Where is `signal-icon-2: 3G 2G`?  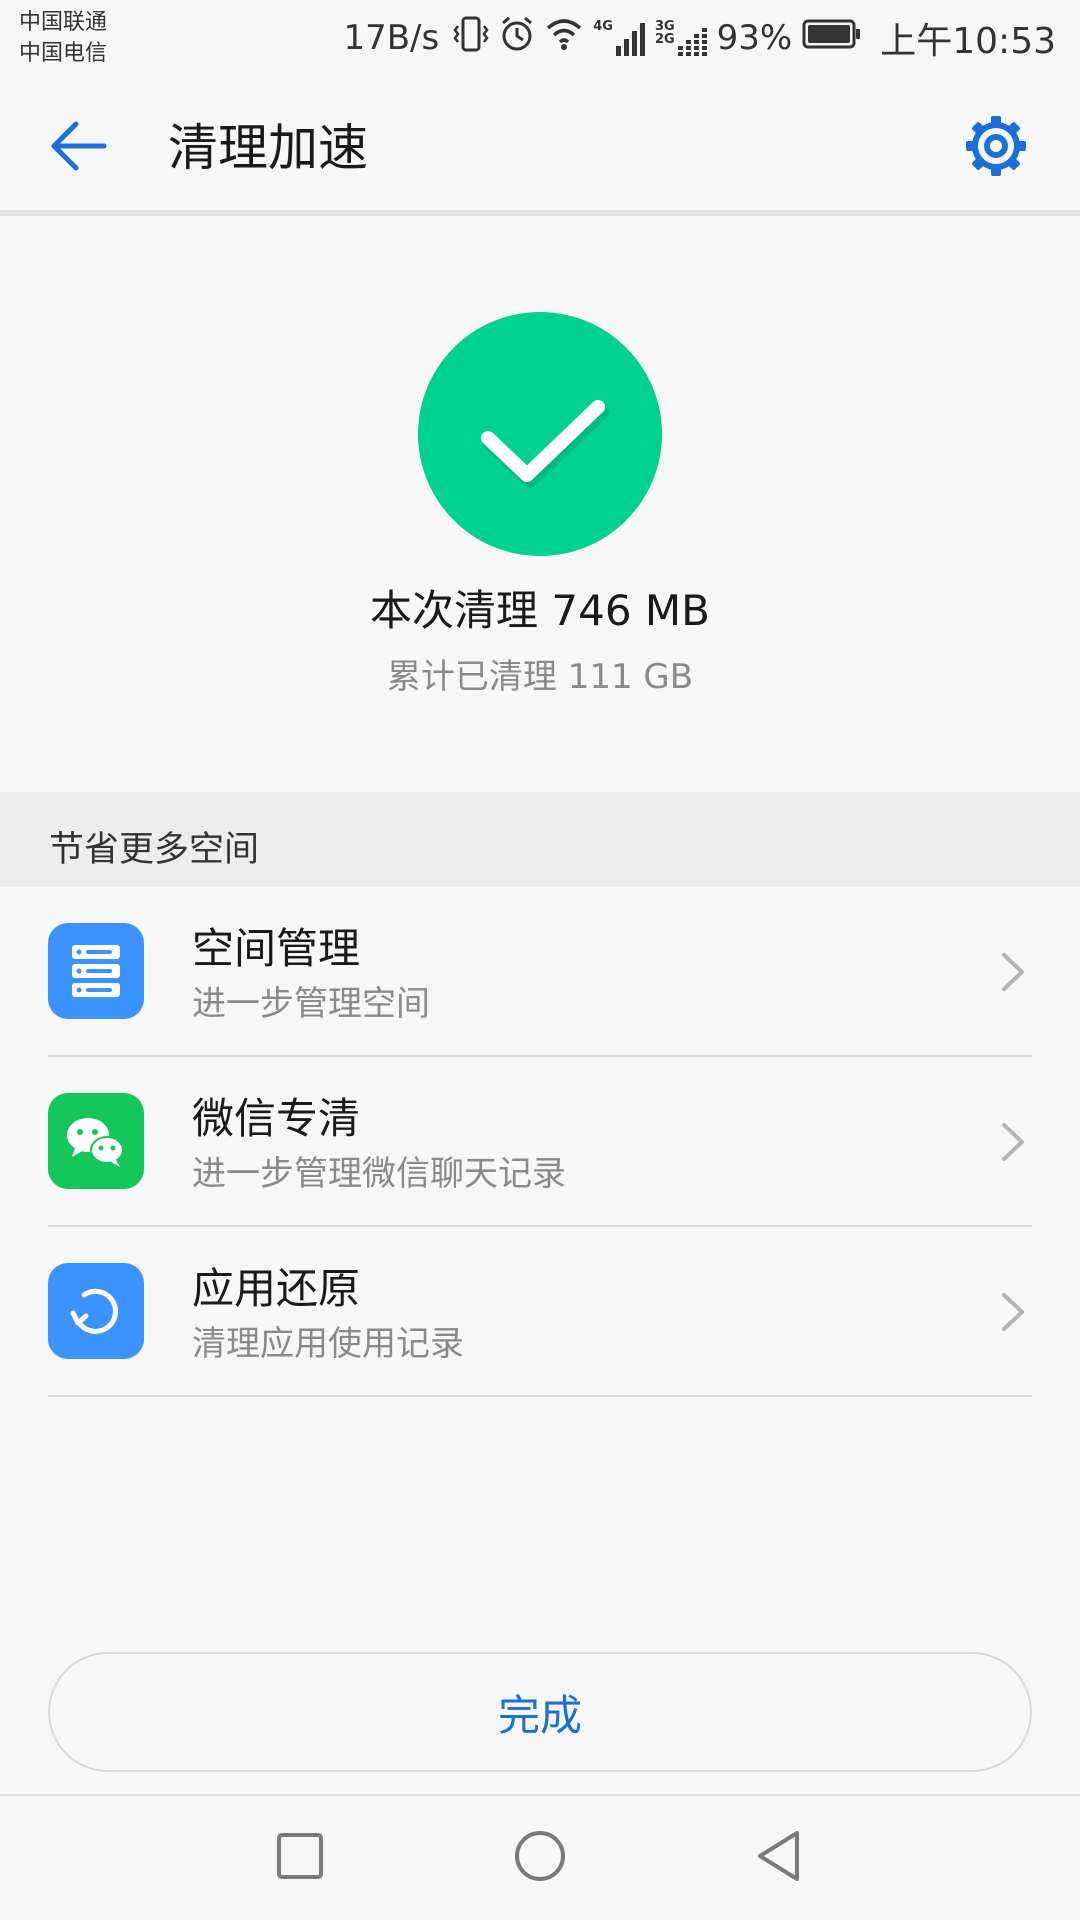
signal-icon-2: 3G 2G is located at coordinates (681, 38).